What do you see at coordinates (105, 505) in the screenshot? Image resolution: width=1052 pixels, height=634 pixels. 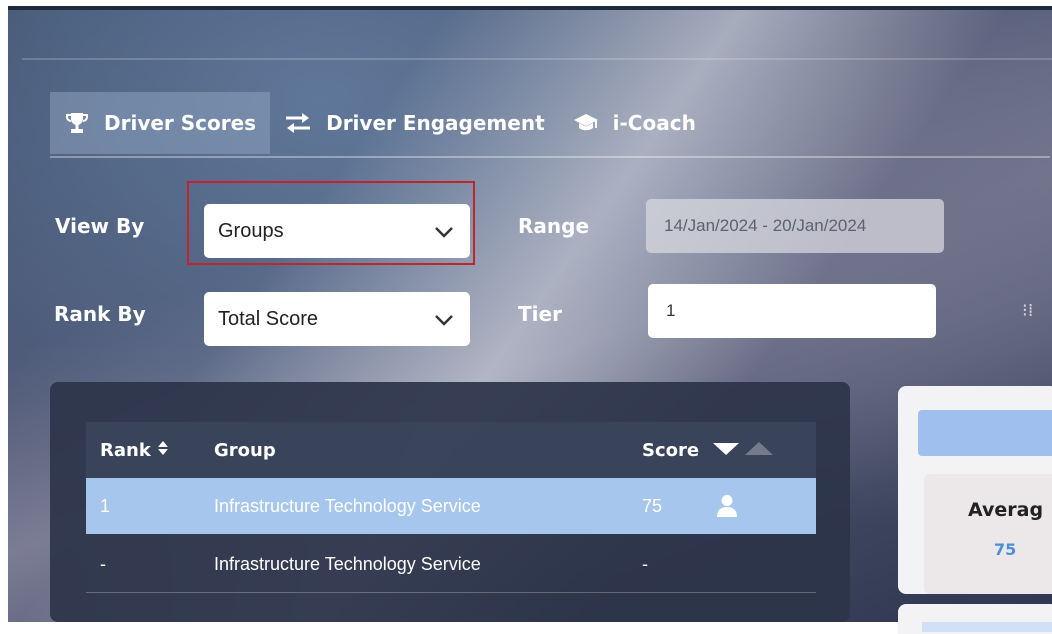 I see `rank-cell: 1` at bounding box center [105, 505].